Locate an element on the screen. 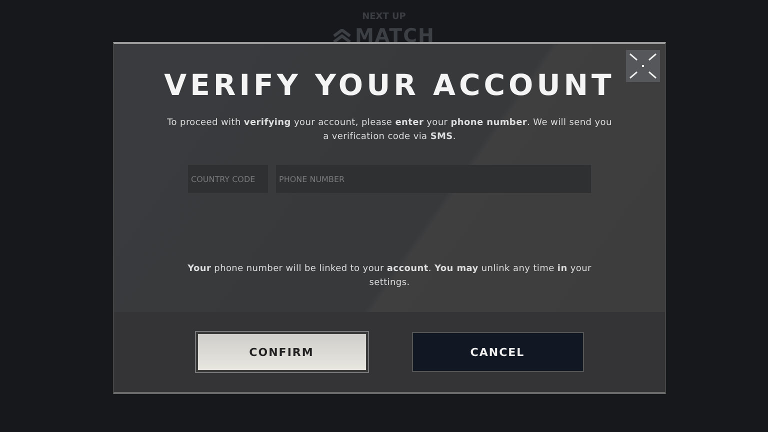 The width and height of the screenshot is (768, 432). dialog-title: VERIFY YOUR ACCOUNT is located at coordinates (389, 85).